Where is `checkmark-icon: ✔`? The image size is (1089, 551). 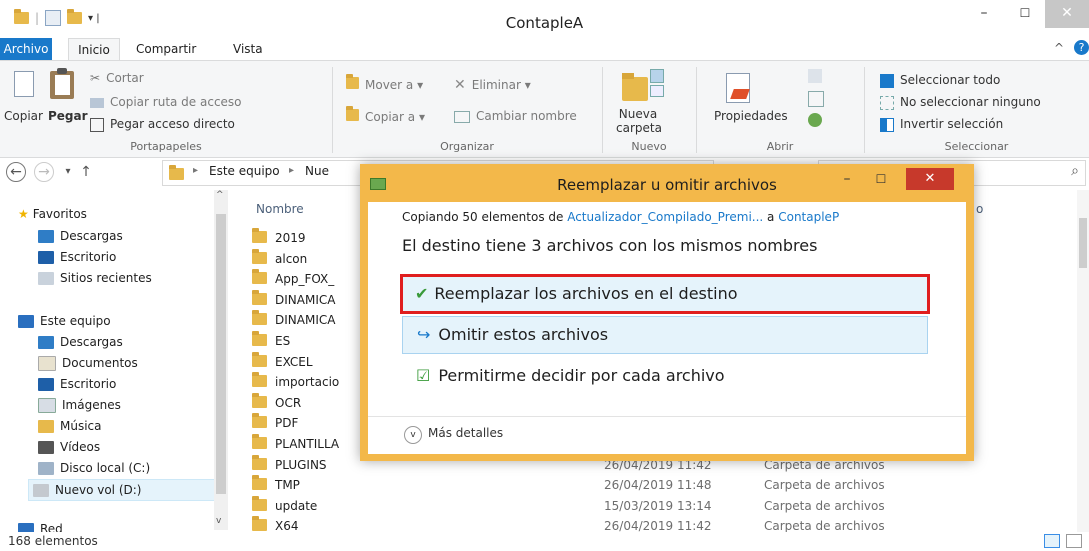 checkmark-icon: ✔ is located at coordinates (422, 293).